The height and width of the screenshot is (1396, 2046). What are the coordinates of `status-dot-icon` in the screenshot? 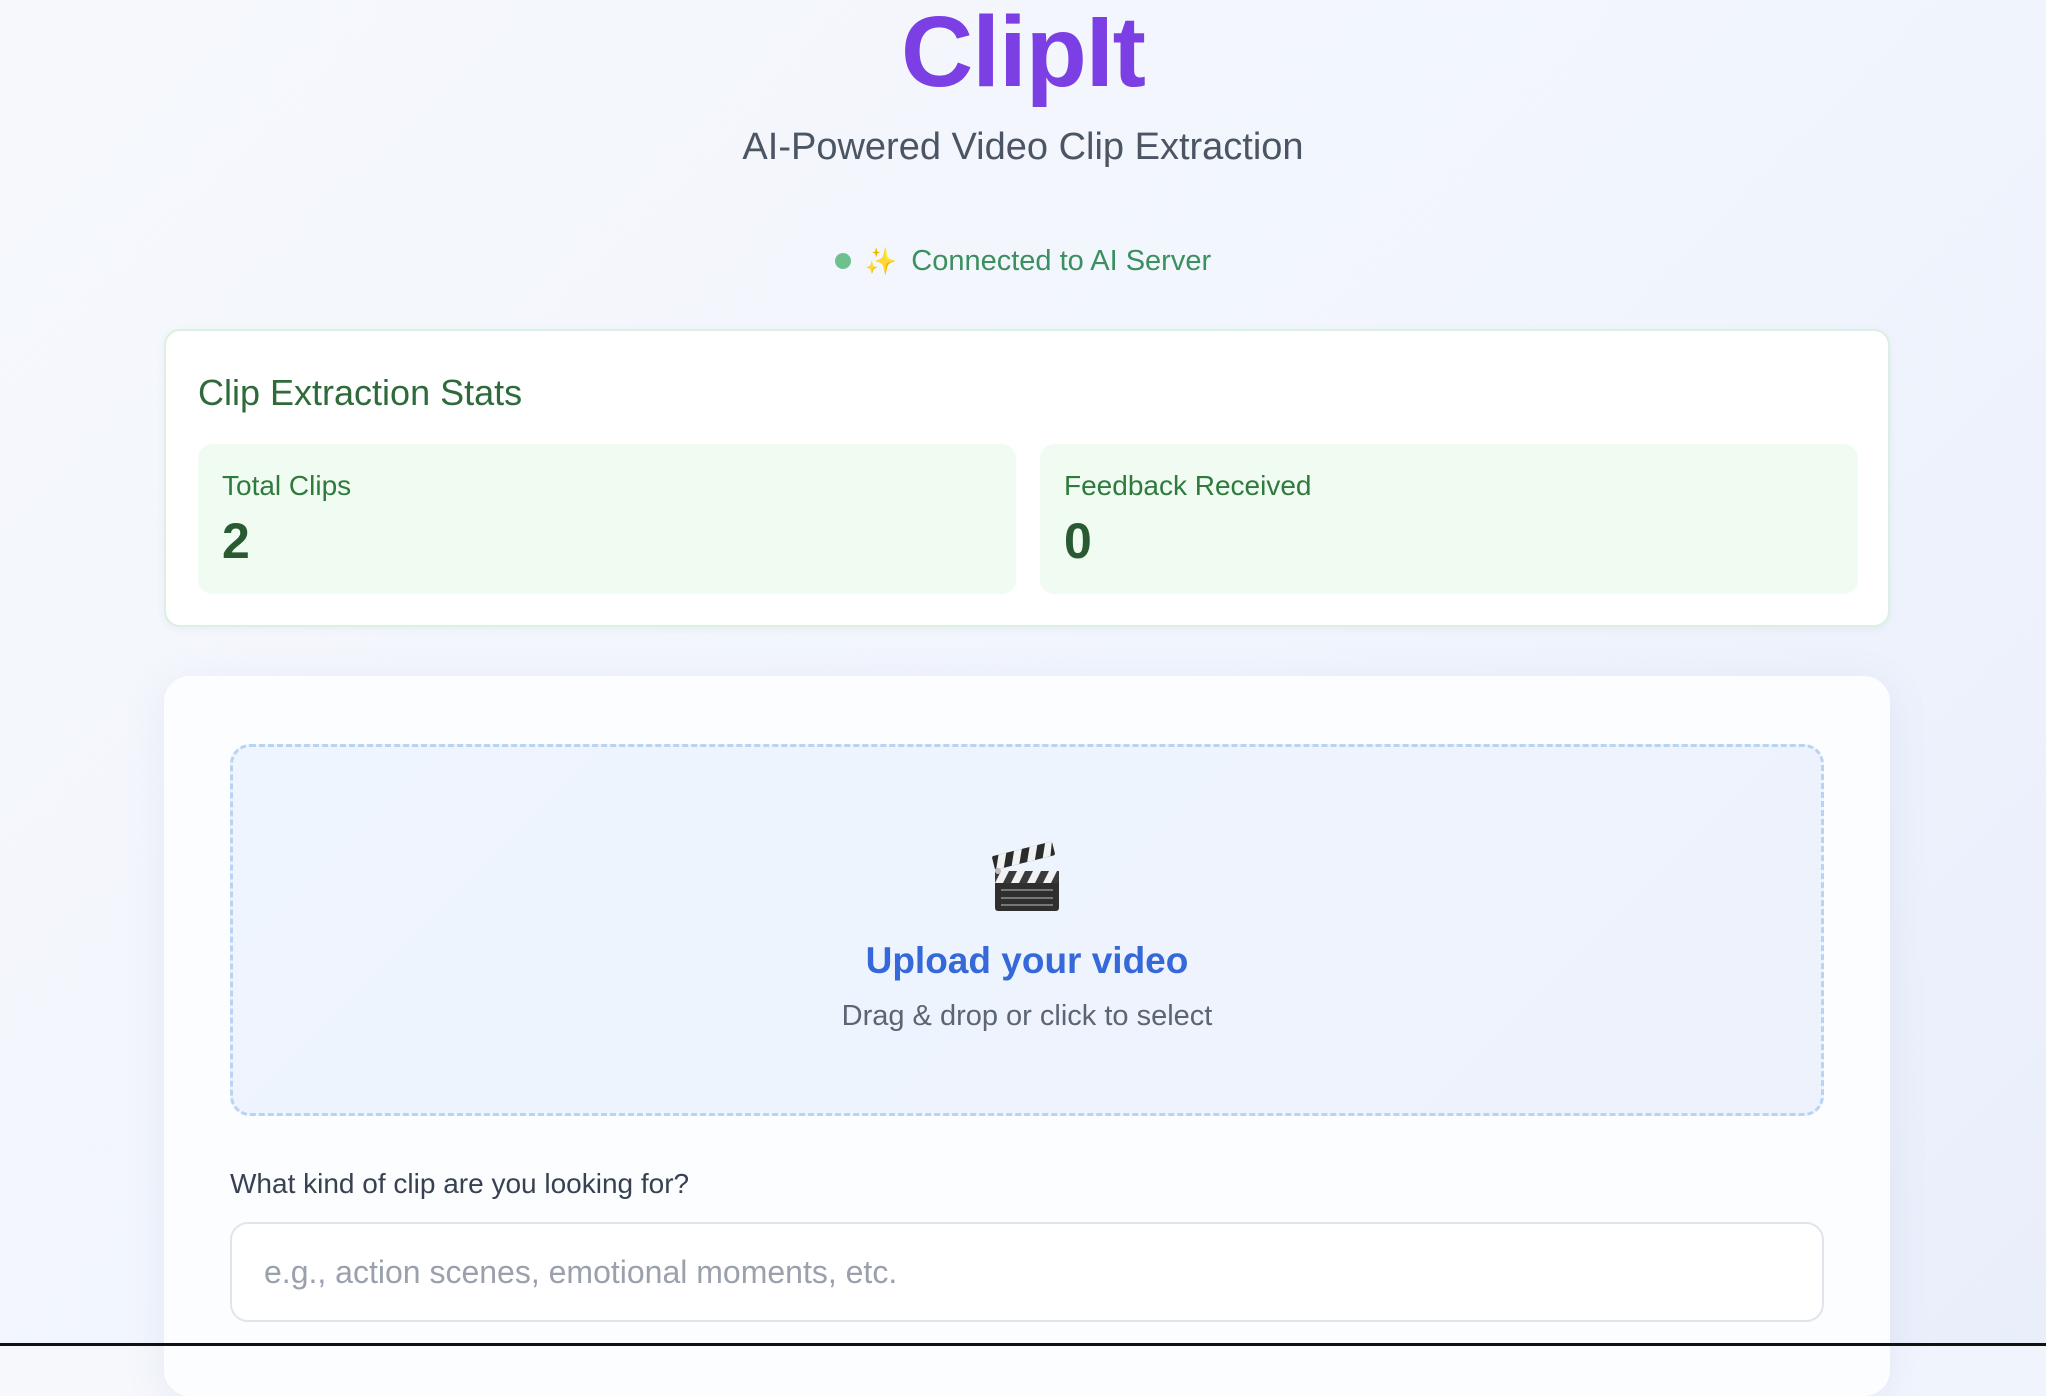 It's located at (842, 261).